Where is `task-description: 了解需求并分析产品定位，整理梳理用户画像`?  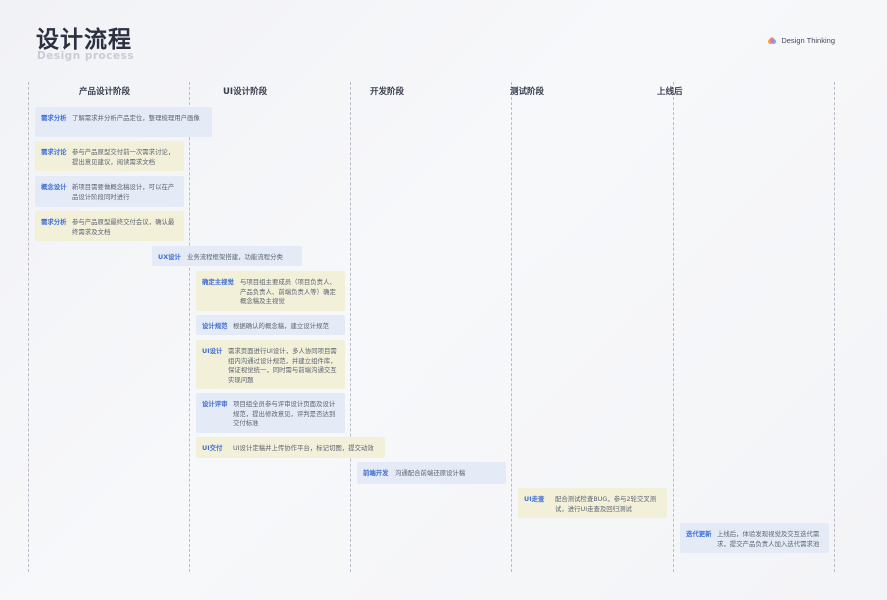 task-description: 了解需求并分析产品定位，整理梳理用户画像 is located at coordinates (136, 118).